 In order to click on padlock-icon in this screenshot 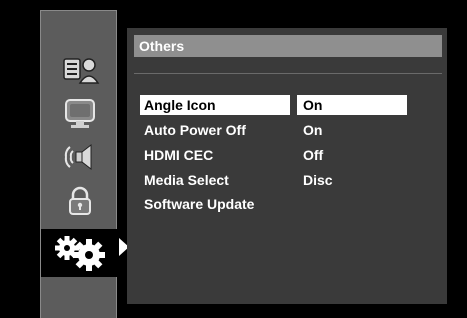, I will do `click(79, 200)`.